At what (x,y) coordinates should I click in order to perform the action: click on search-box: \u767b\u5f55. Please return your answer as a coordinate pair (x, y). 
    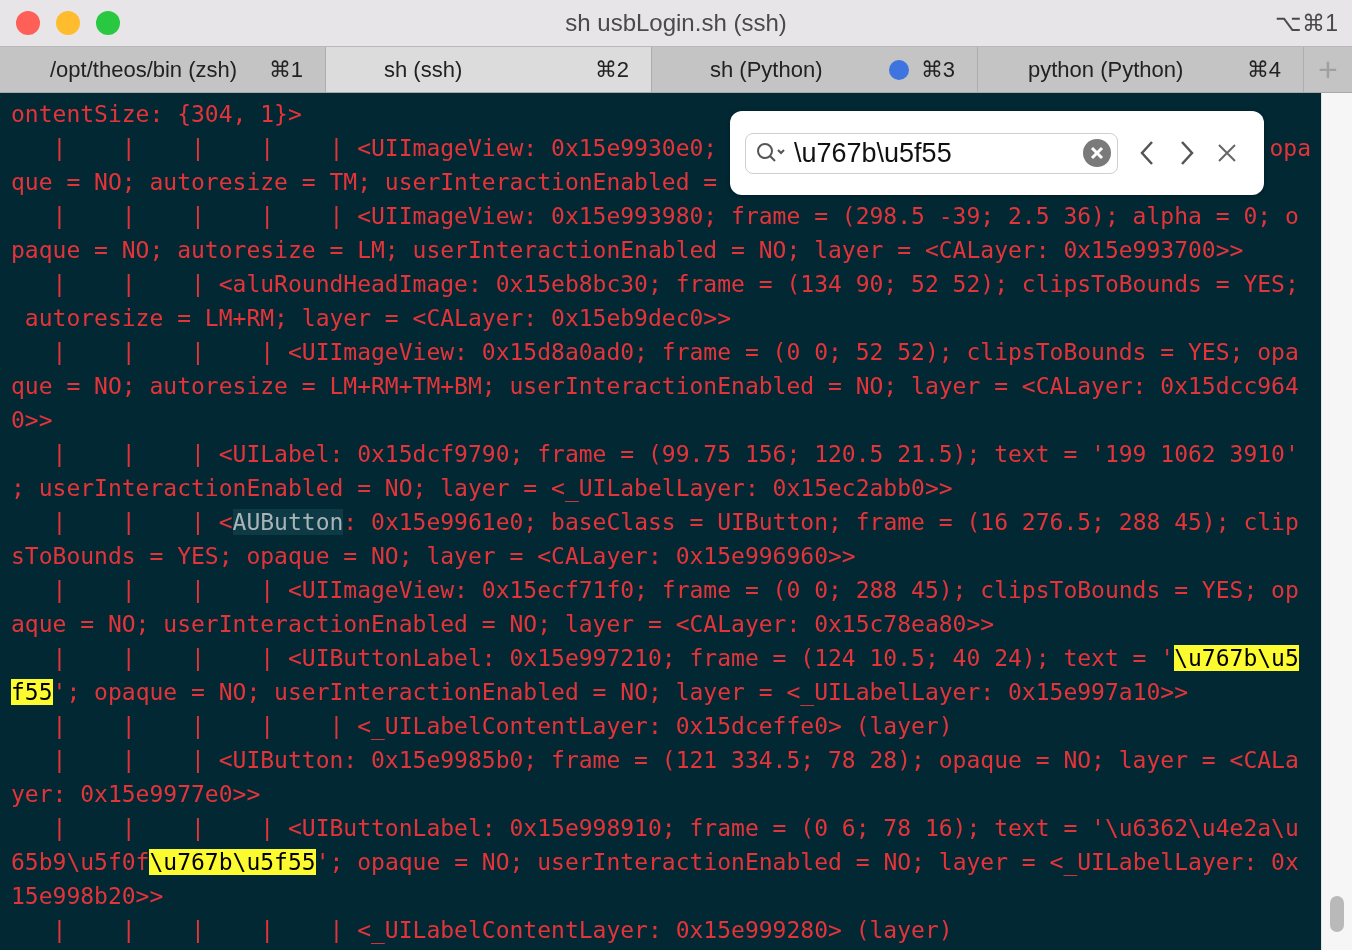
    Looking at the image, I should click on (931, 153).